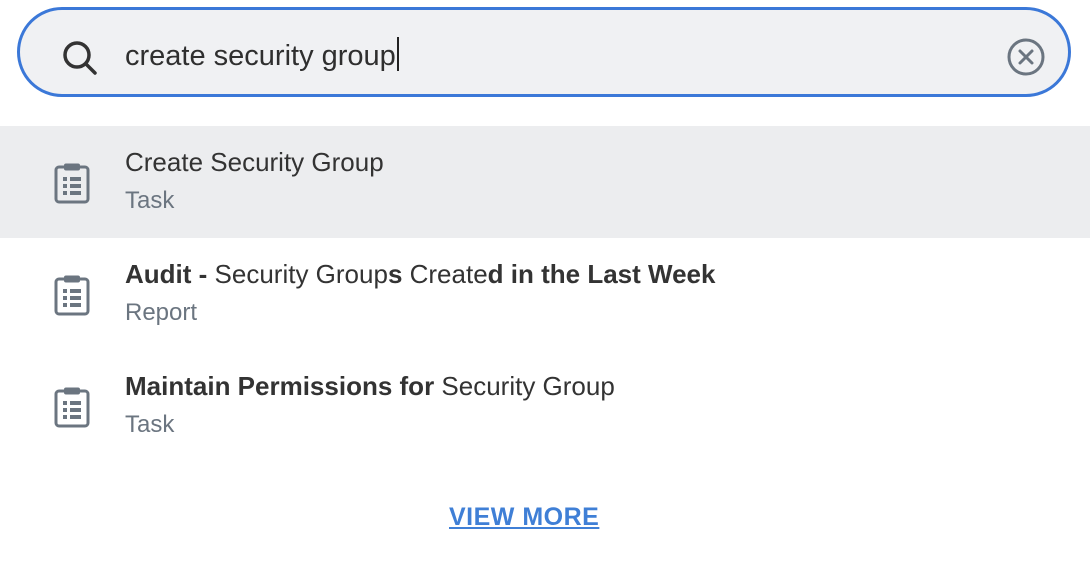 The image size is (1090, 576). Describe the element at coordinates (601, 274) in the screenshot. I see `title-part-bold: d in the Last Week` at that location.